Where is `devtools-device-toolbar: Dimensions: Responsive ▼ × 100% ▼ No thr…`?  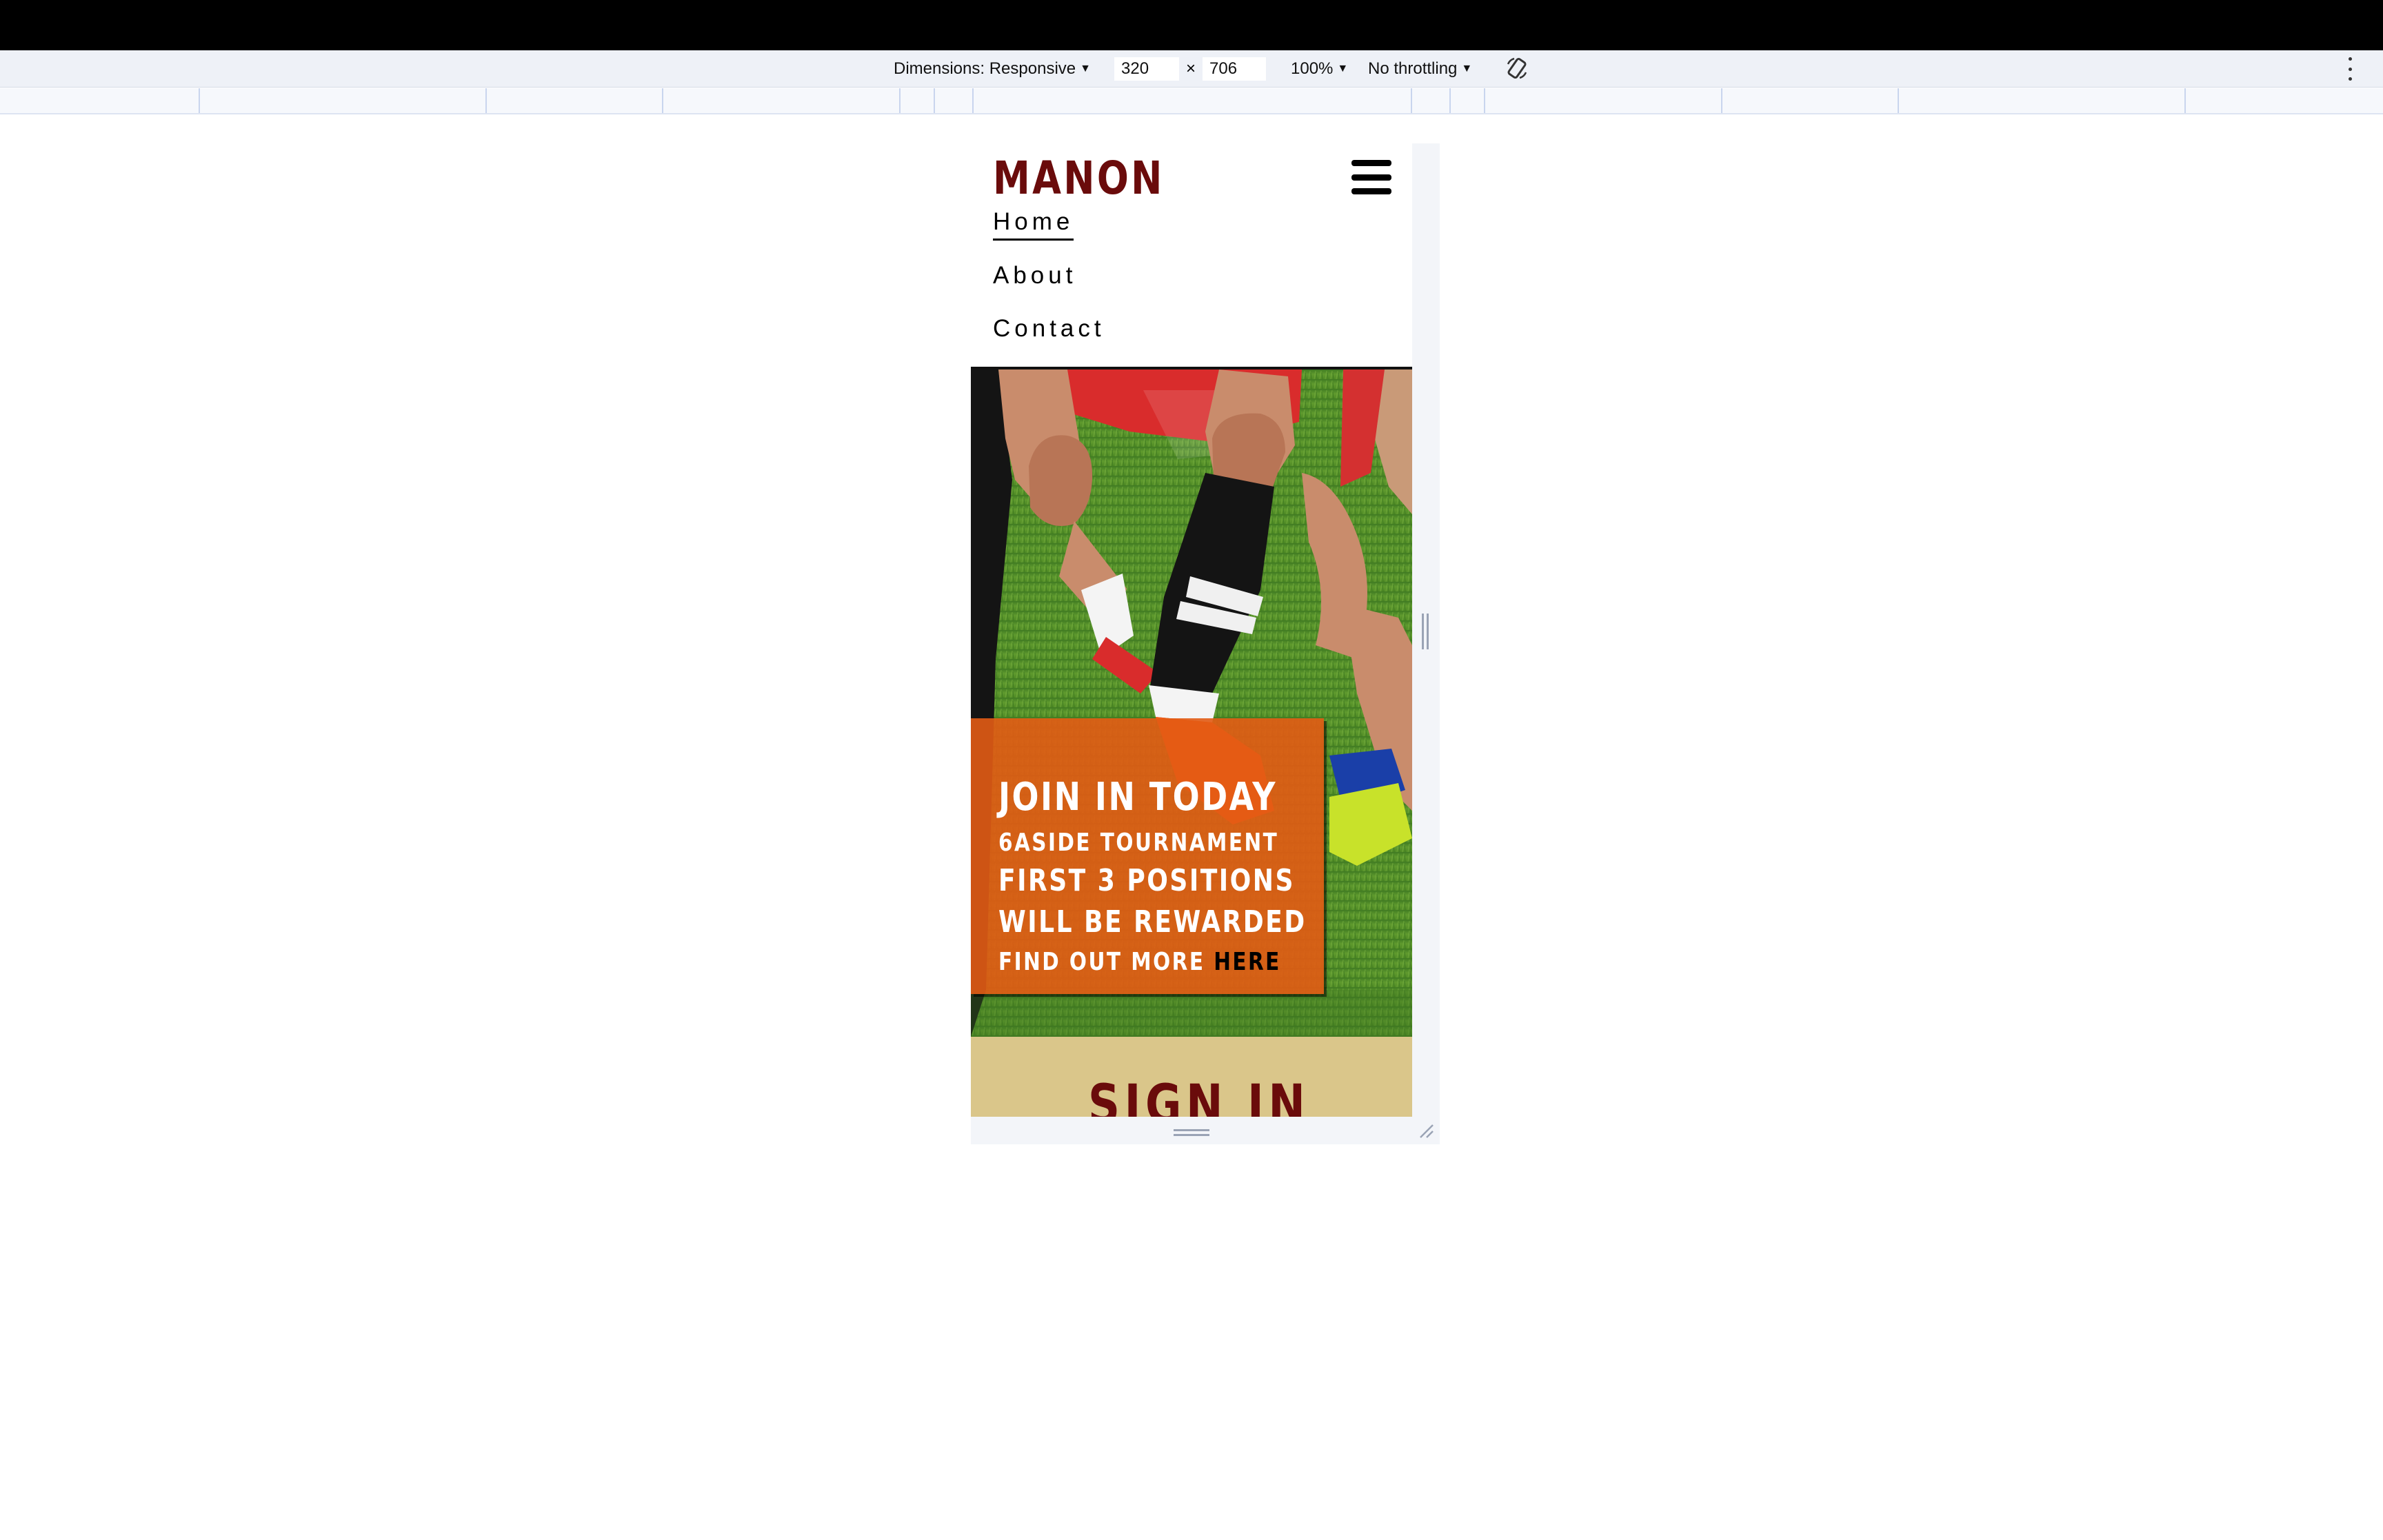
devtools-device-toolbar: Dimensions: Responsive ▼ × 100% ▼ No thr… is located at coordinates (1191, 69).